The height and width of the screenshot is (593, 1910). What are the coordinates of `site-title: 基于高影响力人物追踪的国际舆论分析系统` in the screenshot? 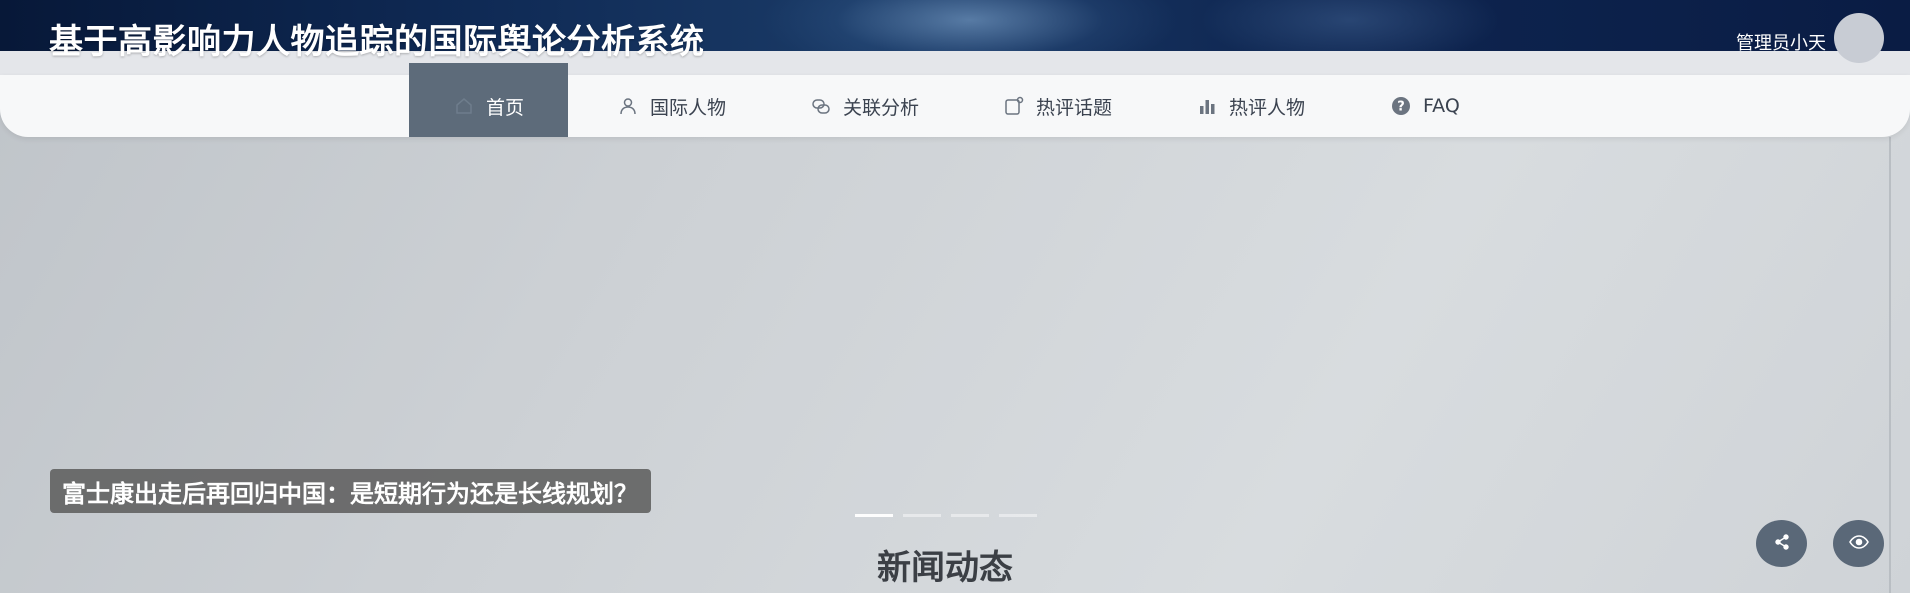 It's located at (377, 42).